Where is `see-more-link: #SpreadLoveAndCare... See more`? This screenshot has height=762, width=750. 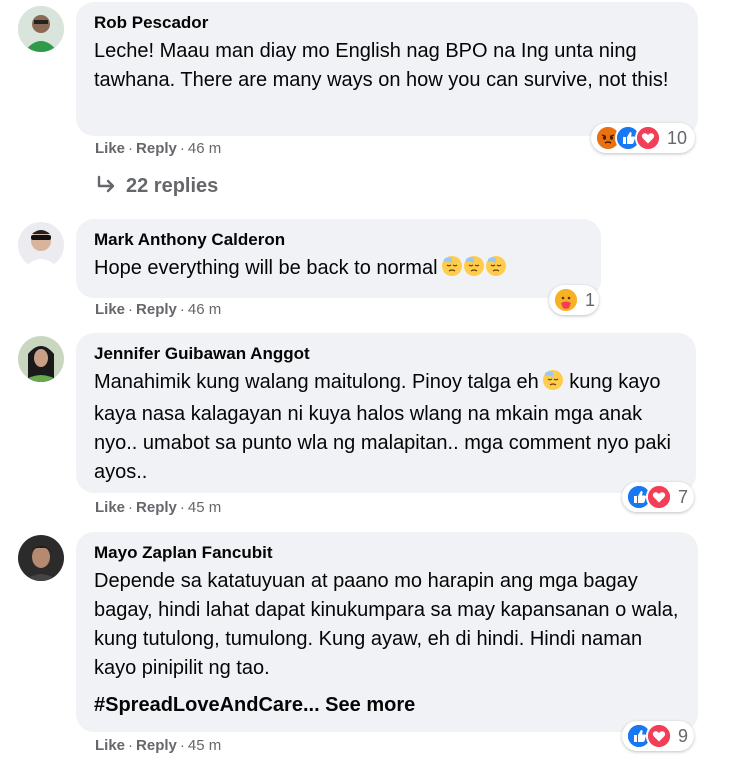
see-more-link: #SpreadLoveAndCare... See more is located at coordinates (387, 705).